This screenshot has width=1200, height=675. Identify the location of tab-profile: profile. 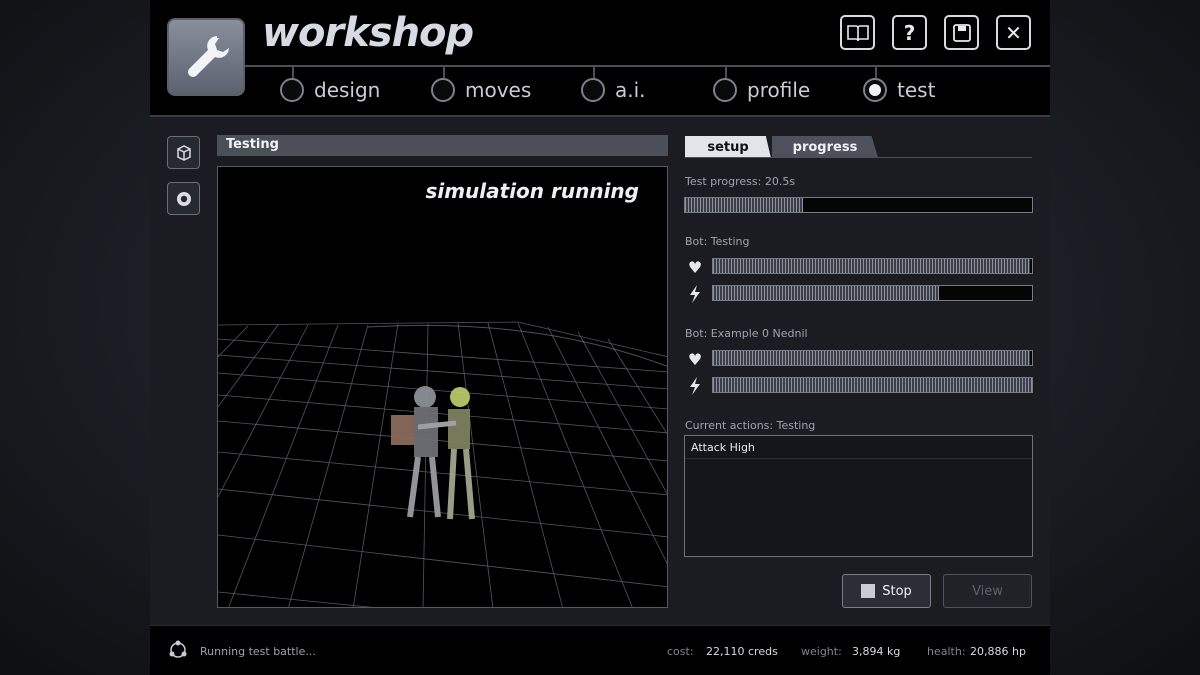
(761, 90).